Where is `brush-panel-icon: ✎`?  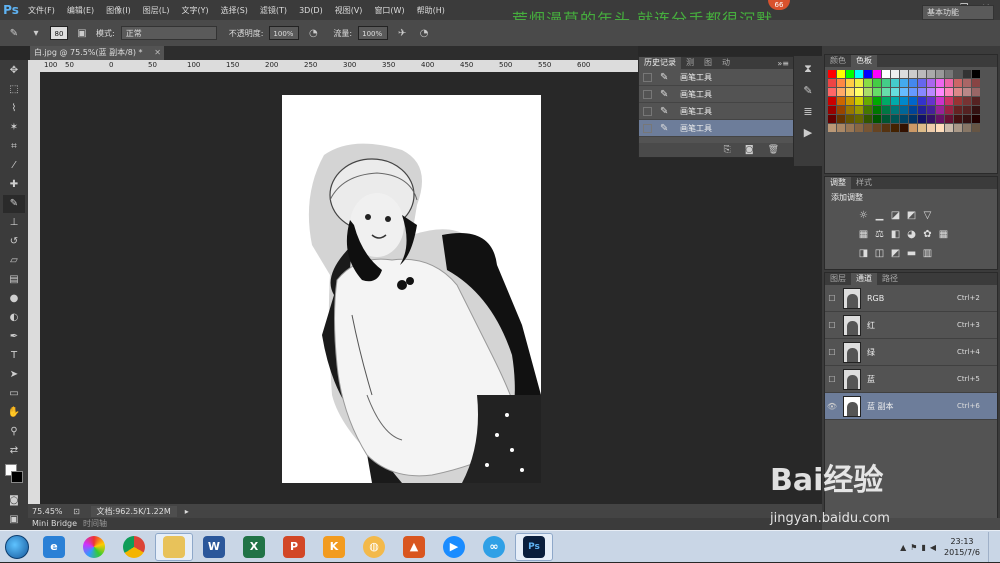
brush-panel-icon: ✎ is located at coordinates (808, 90).